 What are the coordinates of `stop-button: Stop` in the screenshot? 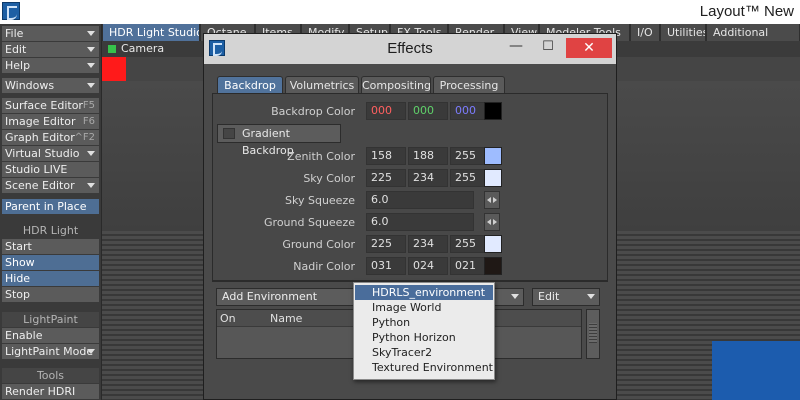 It's located at (50, 294).